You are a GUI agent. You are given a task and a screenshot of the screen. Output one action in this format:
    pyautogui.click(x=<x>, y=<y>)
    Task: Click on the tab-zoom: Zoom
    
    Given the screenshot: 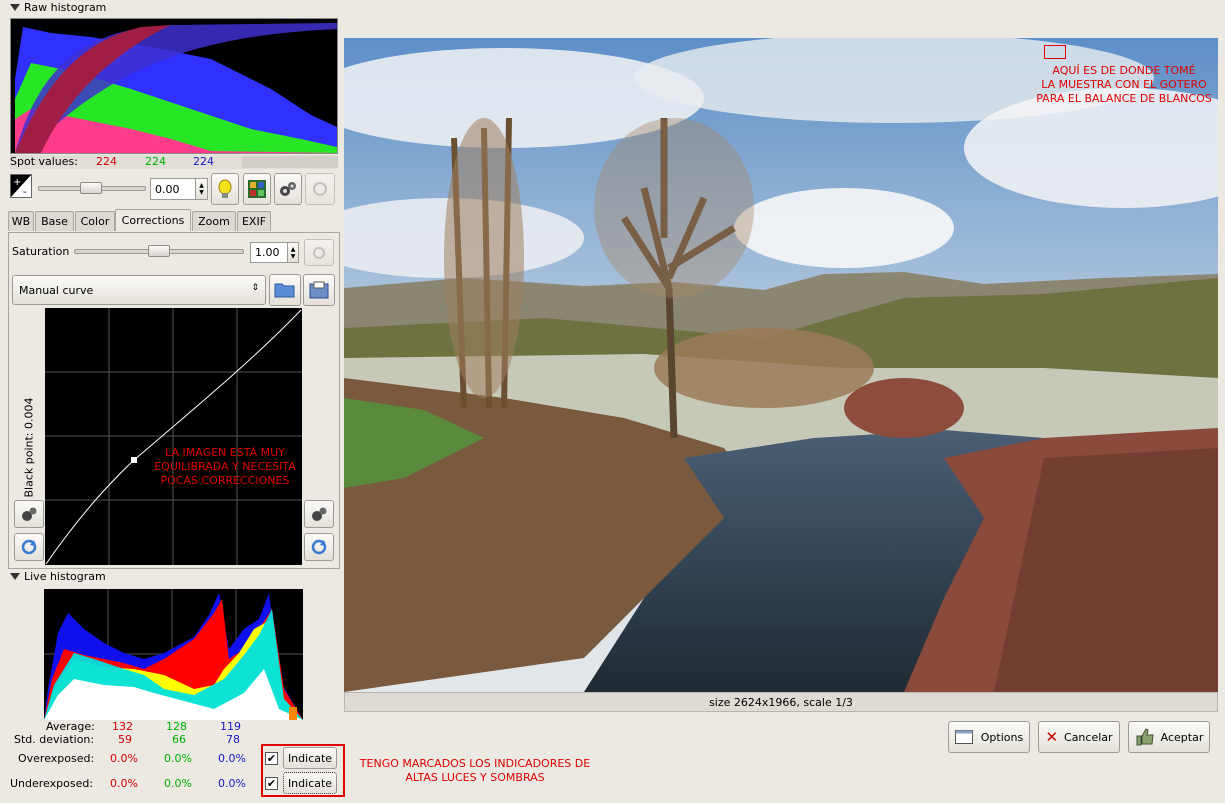 What is the action you would take?
    pyautogui.click(x=214, y=221)
    